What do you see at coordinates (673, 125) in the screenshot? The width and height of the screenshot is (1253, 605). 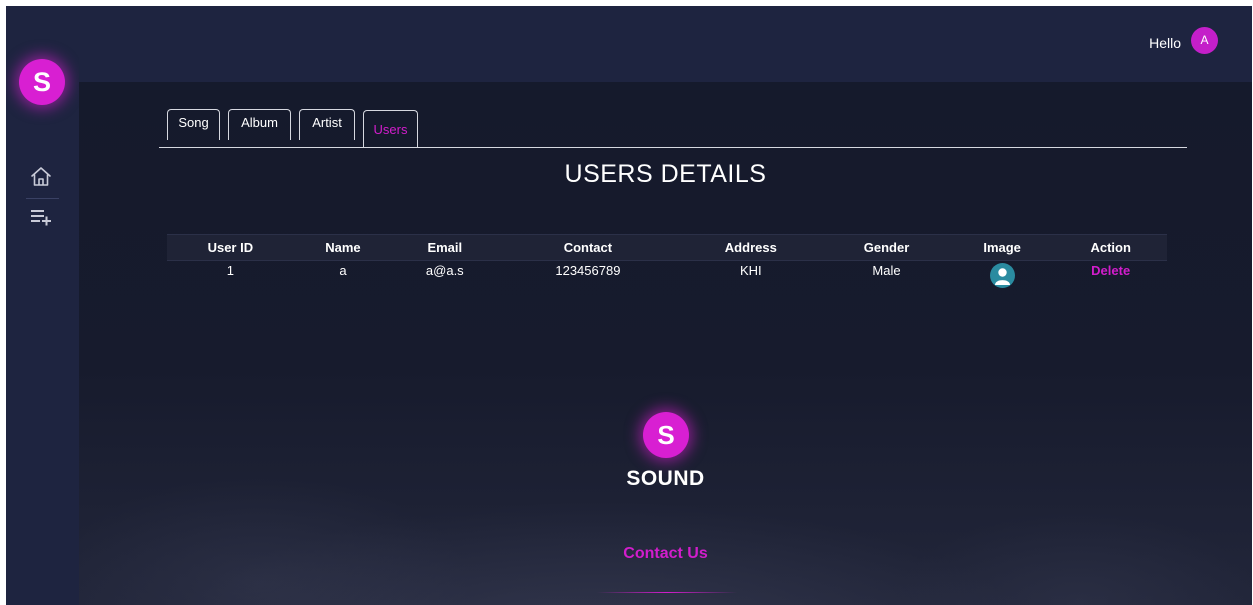 I see `tab-bar: Song Album Artist Users` at bounding box center [673, 125].